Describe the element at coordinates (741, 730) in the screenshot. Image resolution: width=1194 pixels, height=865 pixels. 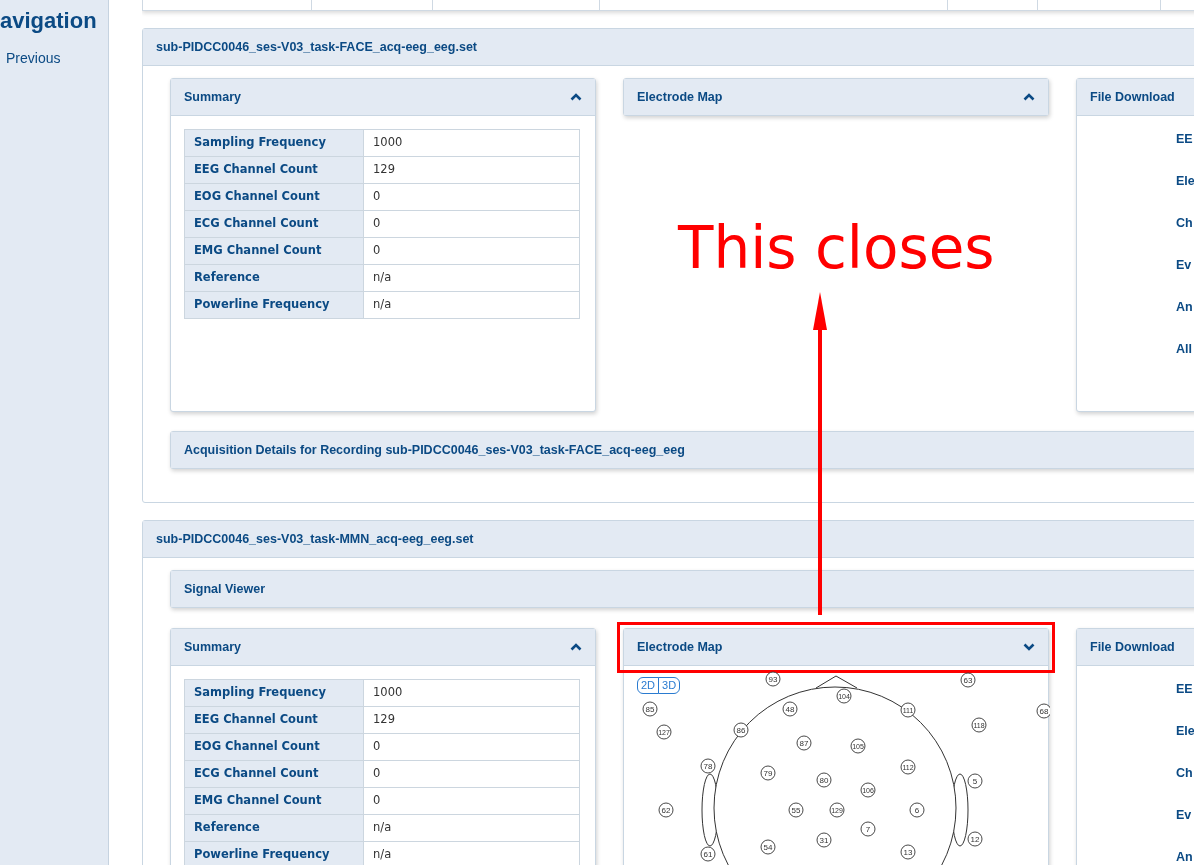
I see `electrode-marker: 86` at that location.